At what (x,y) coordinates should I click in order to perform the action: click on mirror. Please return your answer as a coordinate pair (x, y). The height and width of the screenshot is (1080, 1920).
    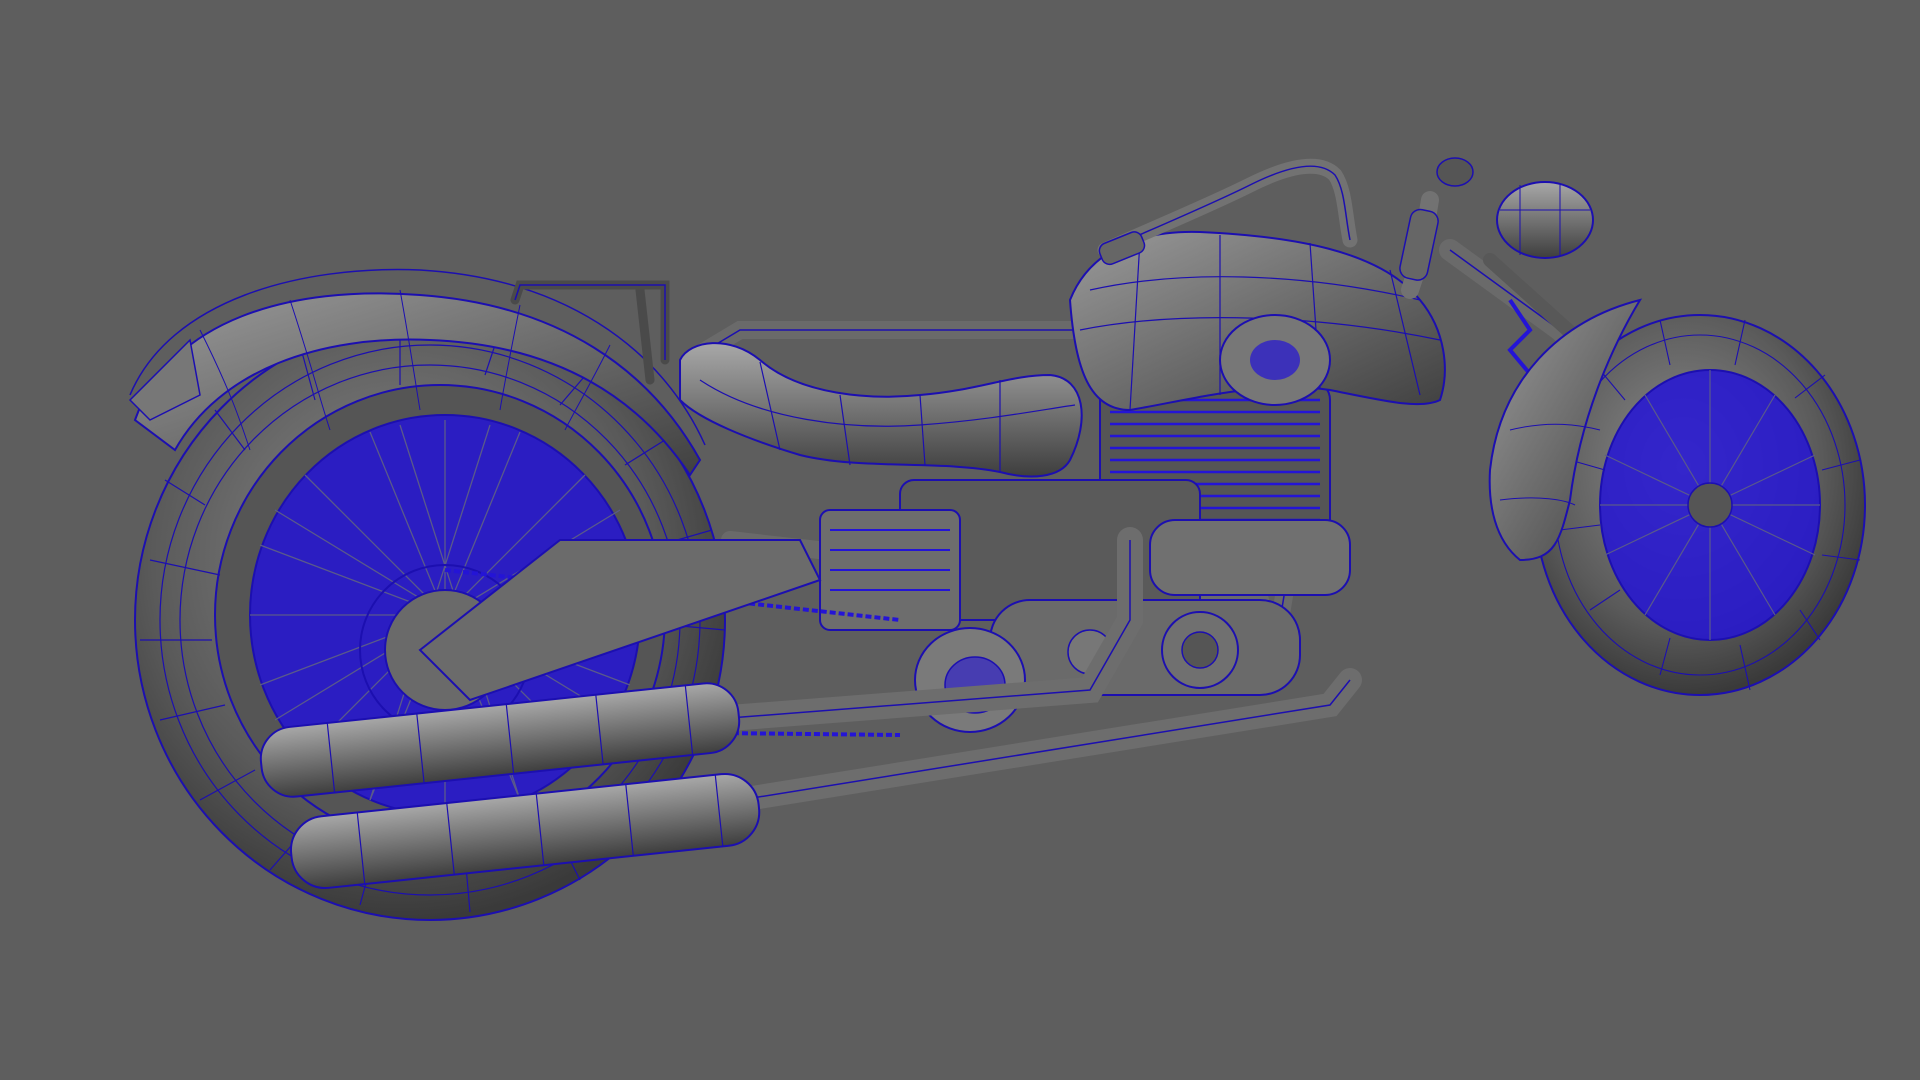
    Looking at the image, I should click on (1455, 172).